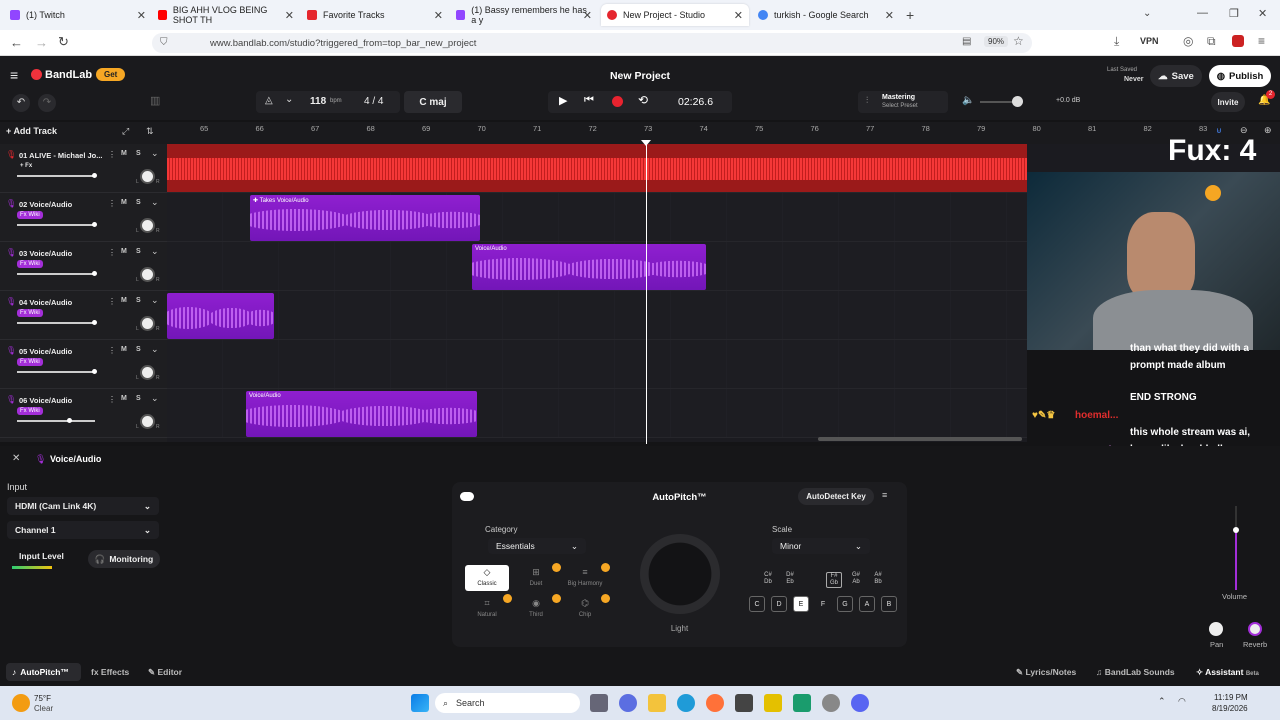 This screenshot has height=720, width=1280. I want to click on master-volume-knob, so click(1017, 101).